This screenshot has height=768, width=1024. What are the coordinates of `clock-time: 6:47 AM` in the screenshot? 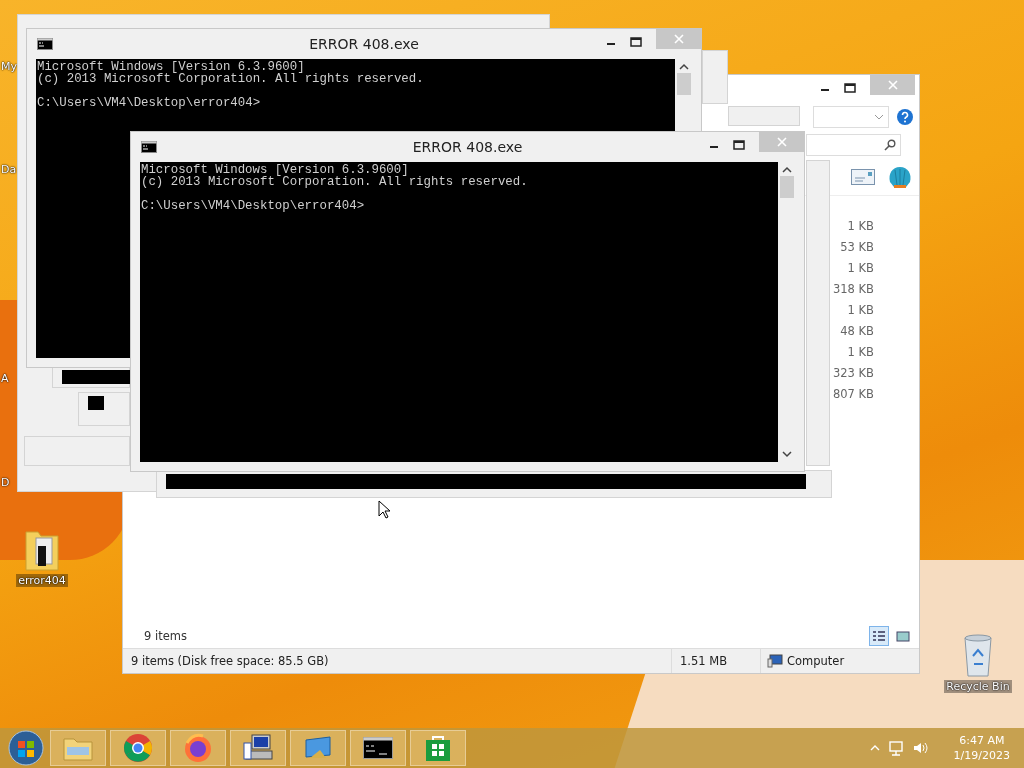 It's located at (982, 740).